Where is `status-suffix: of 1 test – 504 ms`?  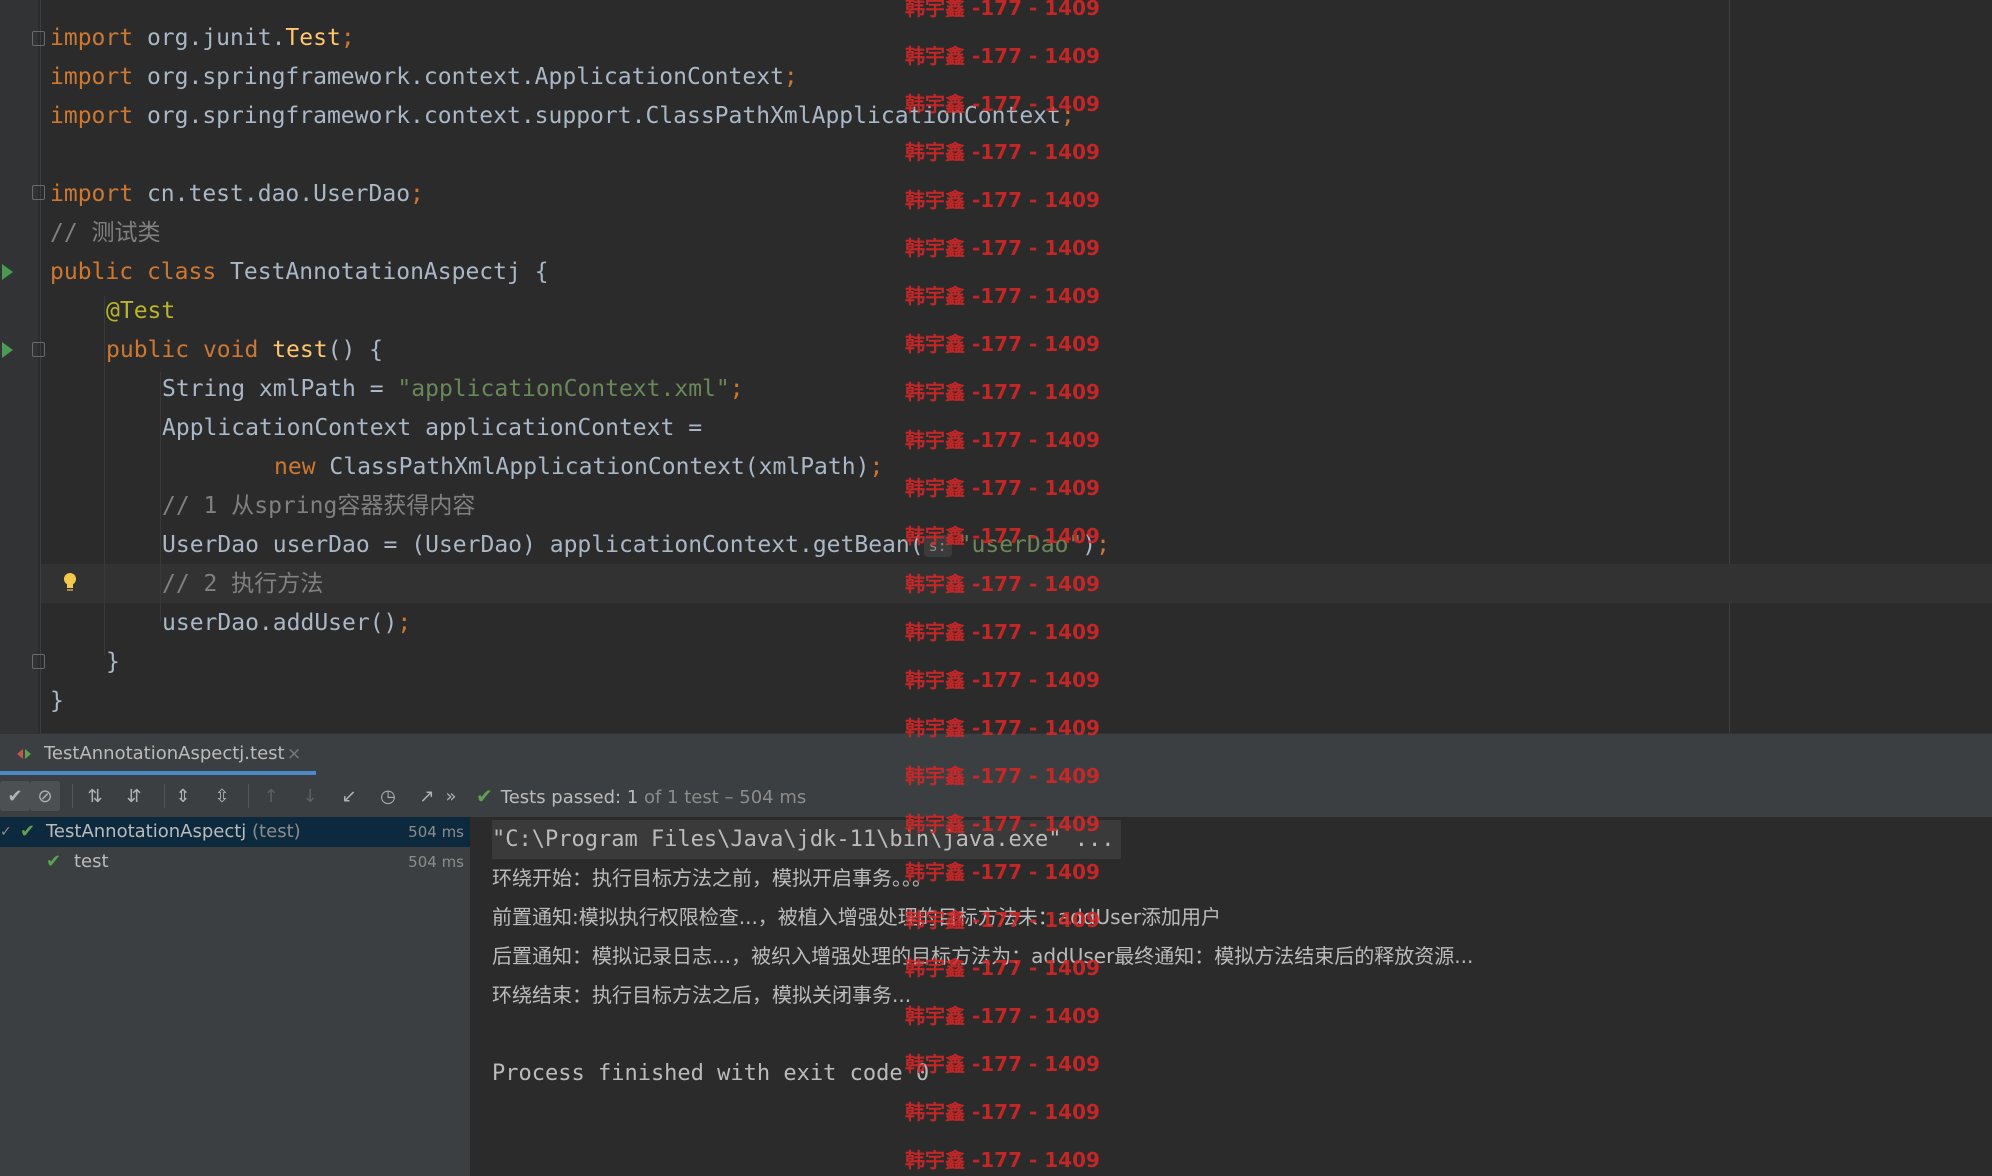 status-suffix: of 1 test – 504 ms is located at coordinates (722, 797).